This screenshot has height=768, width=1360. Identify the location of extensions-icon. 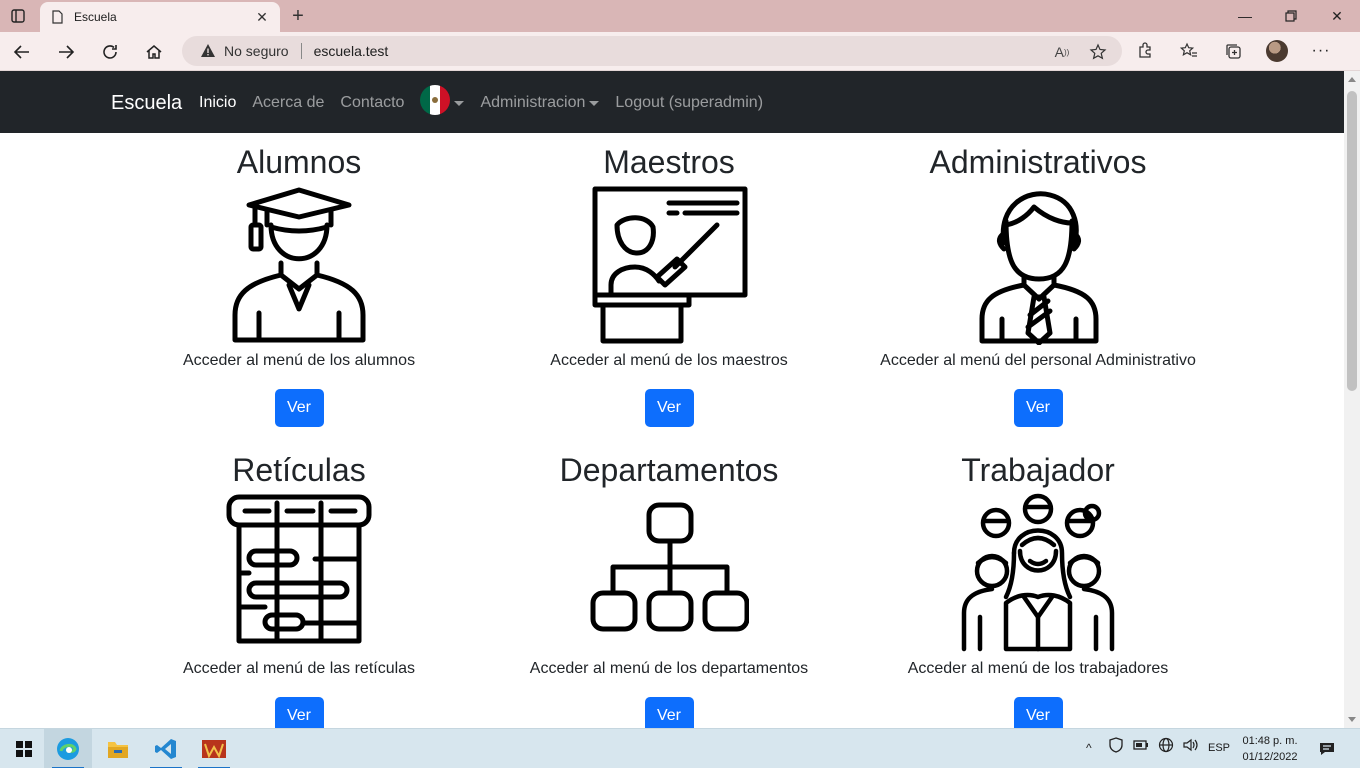
(1145, 51).